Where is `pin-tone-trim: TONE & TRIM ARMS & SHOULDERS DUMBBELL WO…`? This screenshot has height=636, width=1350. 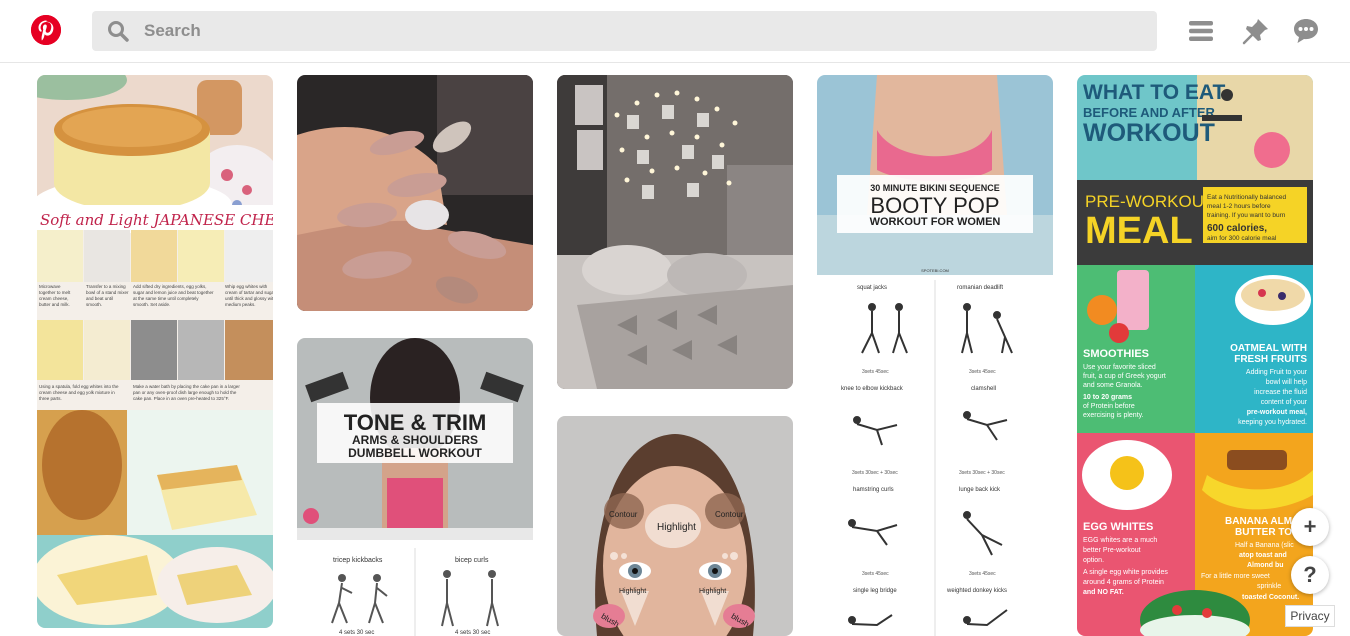 pin-tone-trim: TONE & TRIM ARMS & SHOULDERS DUMBBELL WO… is located at coordinates (415, 487).